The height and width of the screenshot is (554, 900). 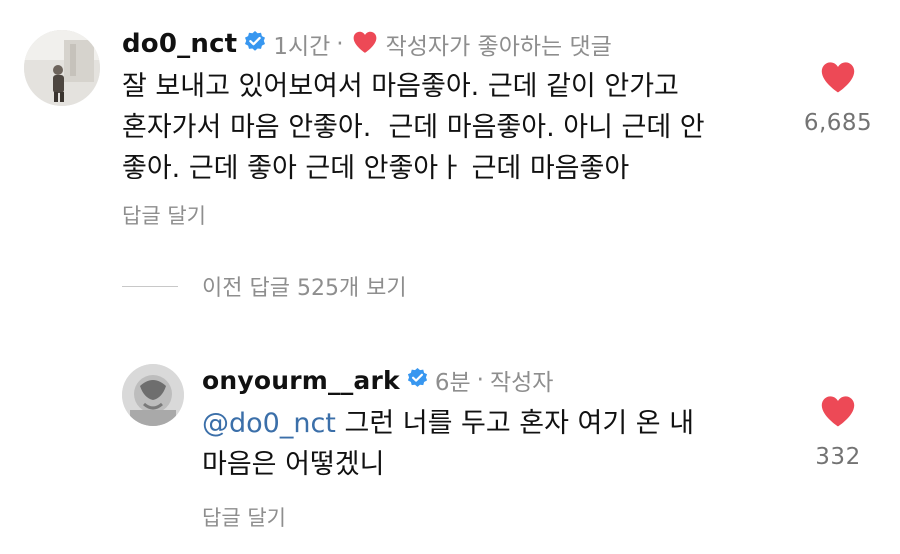 I want to click on view-replies-label: 이전 답글 525개 보기, so click(x=304, y=286).